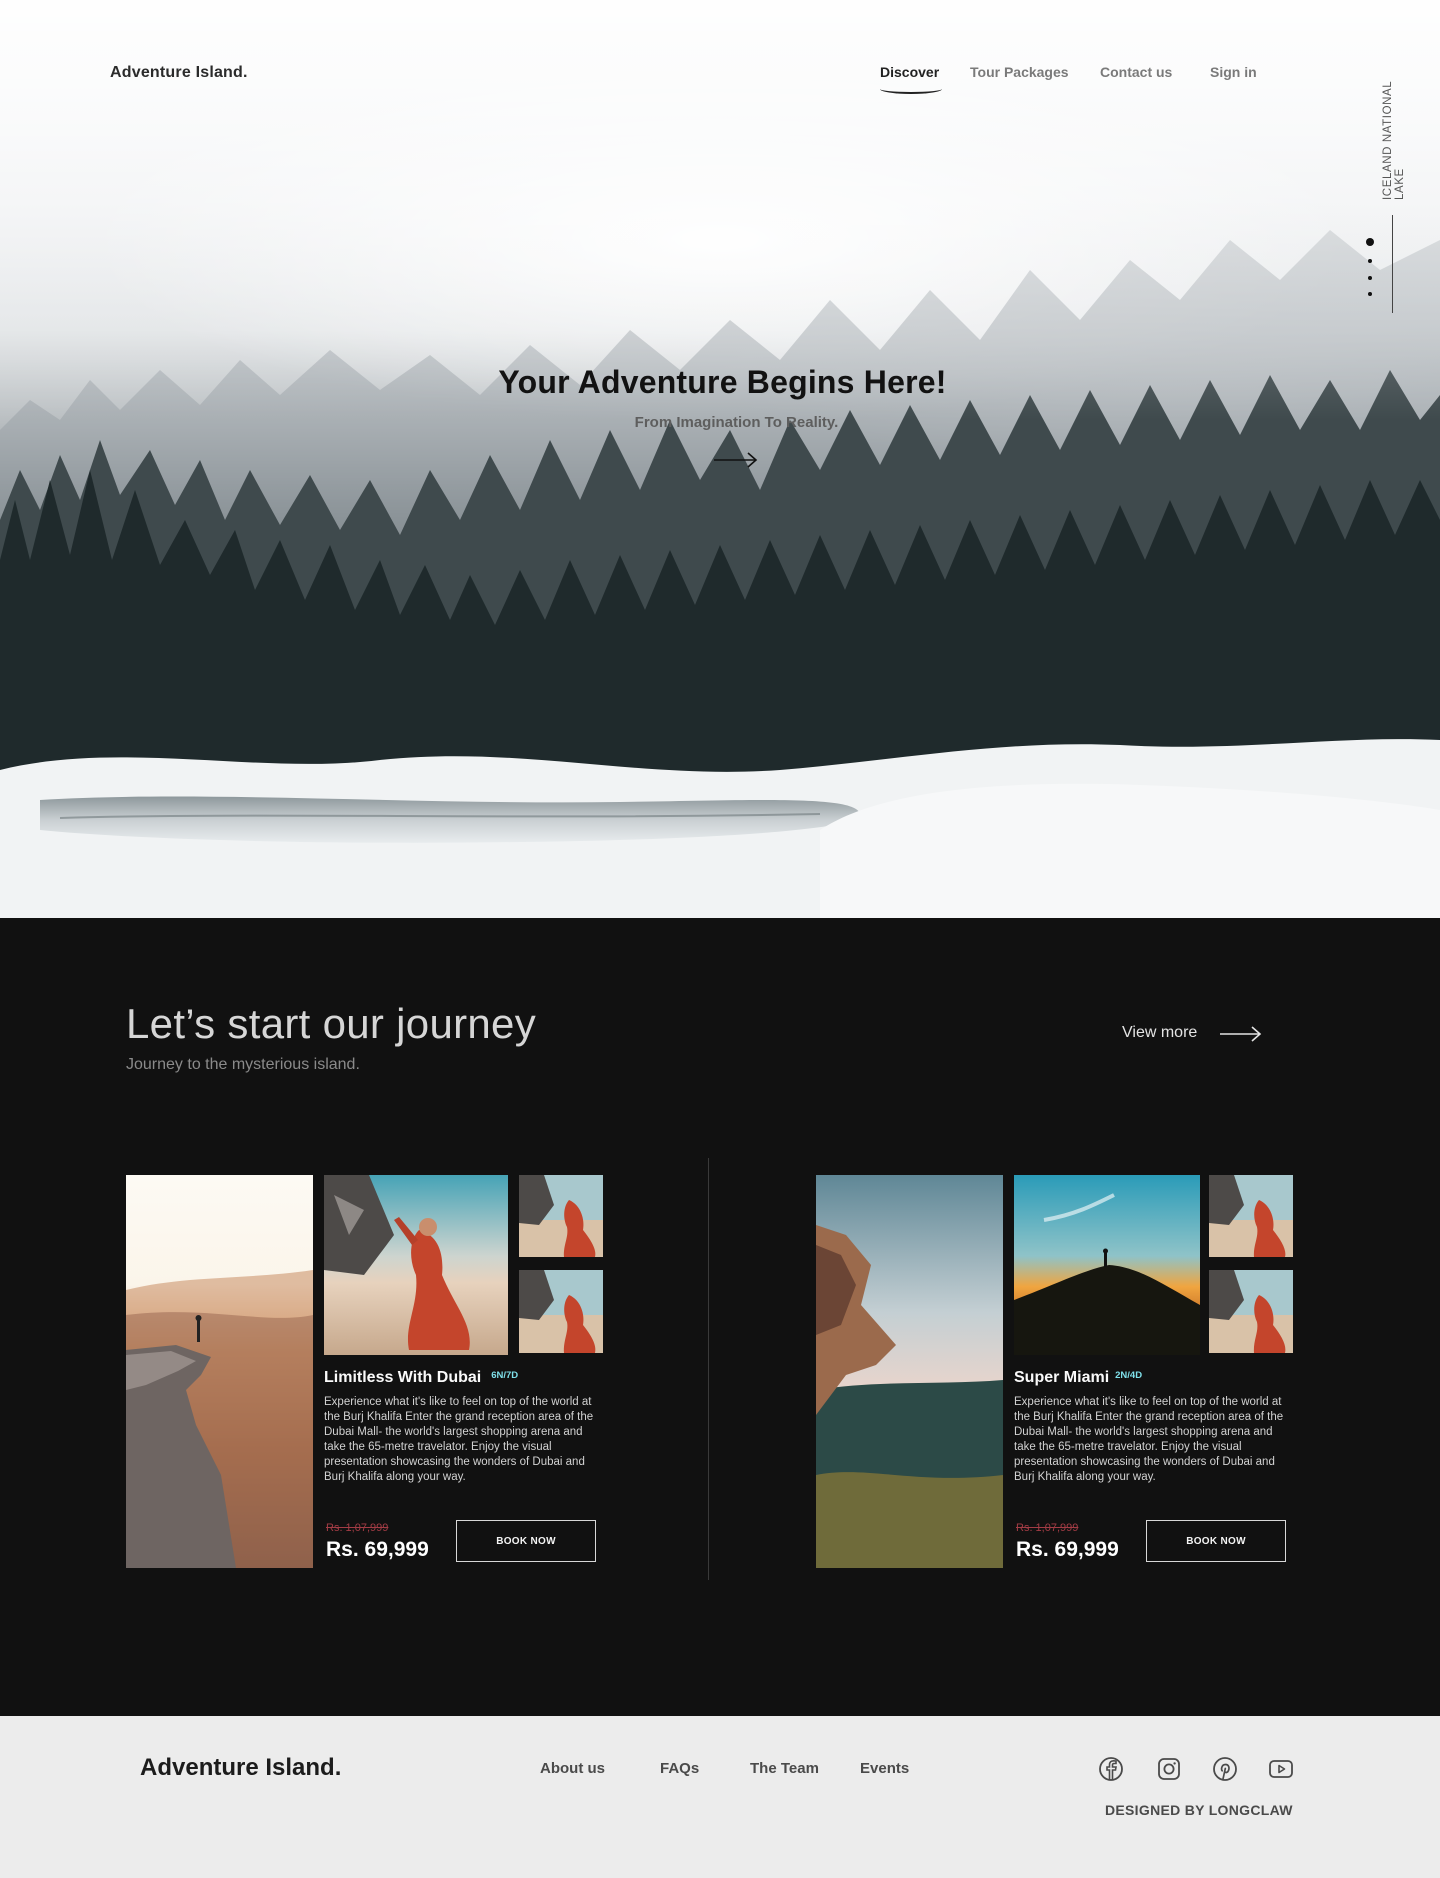 This screenshot has width=1440, height=1878. What do you see at coordinates (784, 1768) in the screenshot?
I see `footer-link-team: The Team` at bounding box center [784, 1768].